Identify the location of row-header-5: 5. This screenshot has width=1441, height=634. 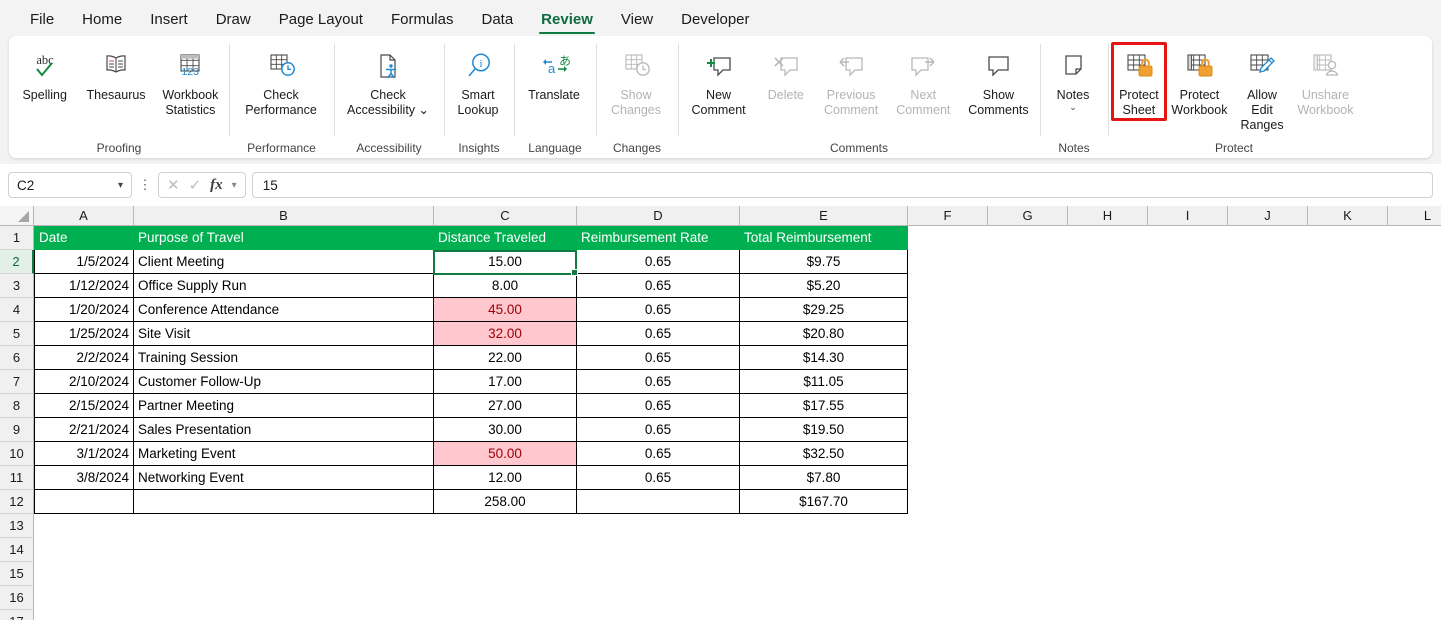
(17, 334).